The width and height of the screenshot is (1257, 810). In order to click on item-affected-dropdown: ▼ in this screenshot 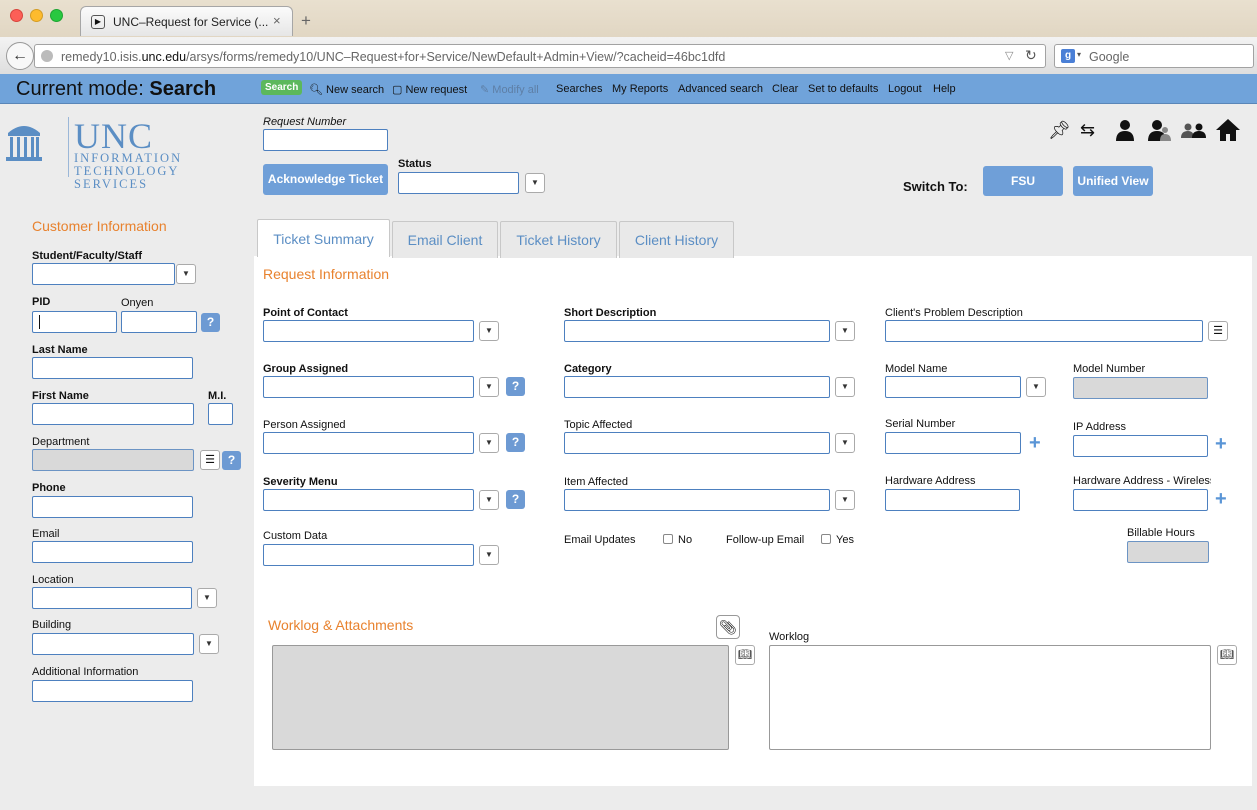, I will do `click(845, 500)`.